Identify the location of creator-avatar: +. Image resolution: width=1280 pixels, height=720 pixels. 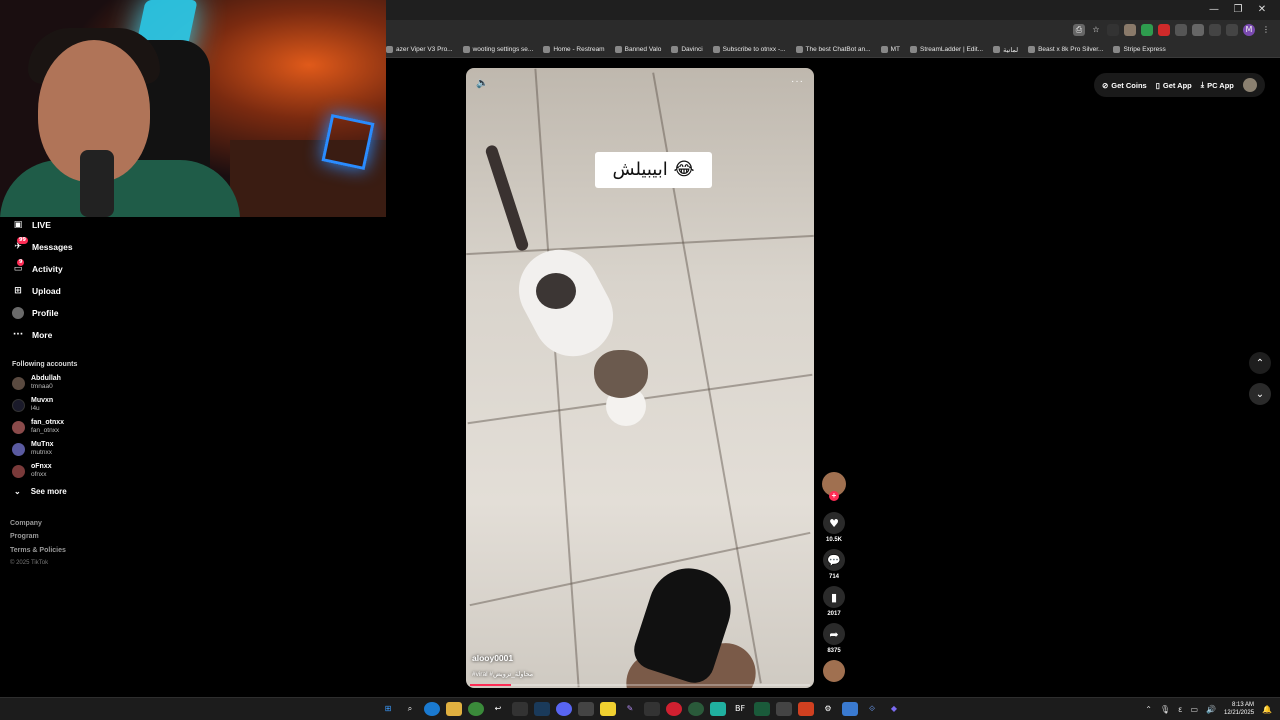
(834, 486).